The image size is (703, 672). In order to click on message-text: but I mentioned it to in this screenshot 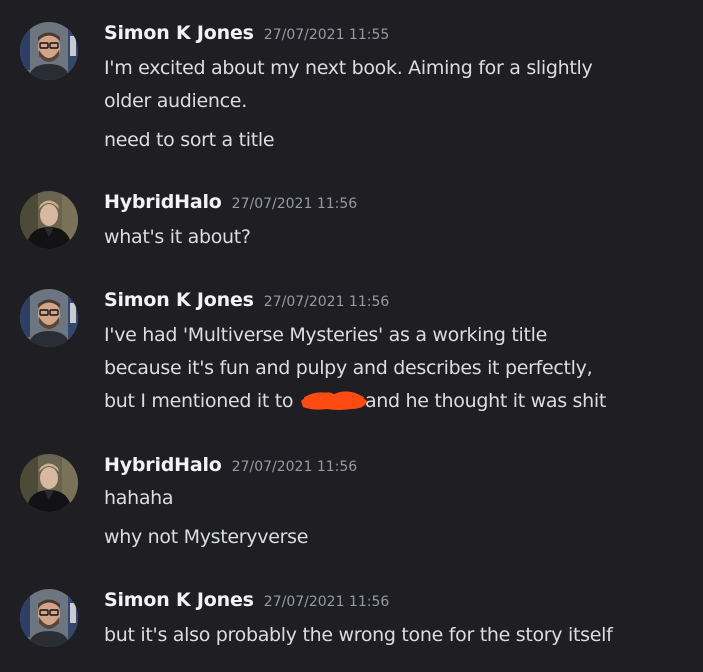, I will do `click(201, 401)`.